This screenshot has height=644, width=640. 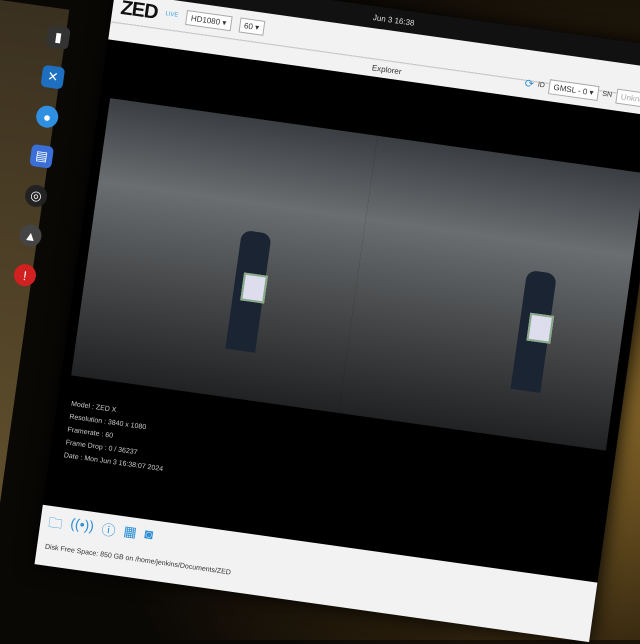 I want to click on id-label: ID, so click(x=541, y=85).